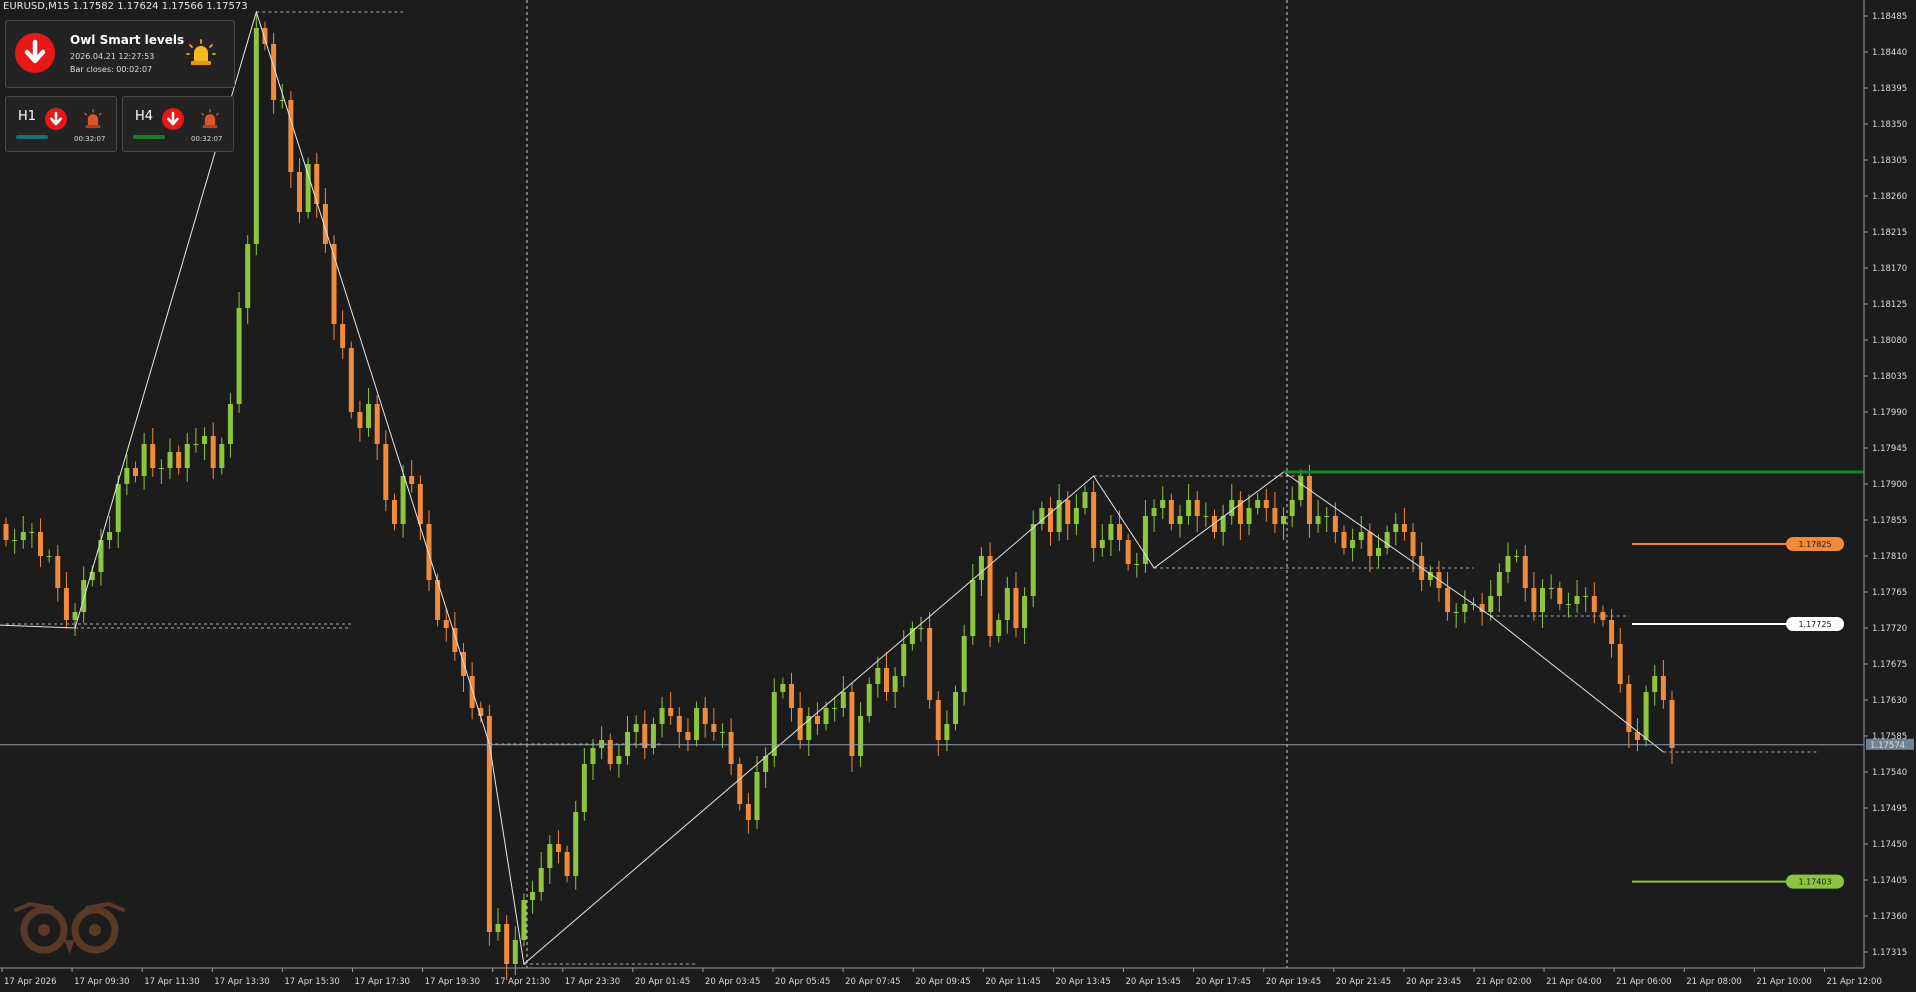  I want to click on timeframe-panel-h4: H4 00:32:07, so click(178, 124).